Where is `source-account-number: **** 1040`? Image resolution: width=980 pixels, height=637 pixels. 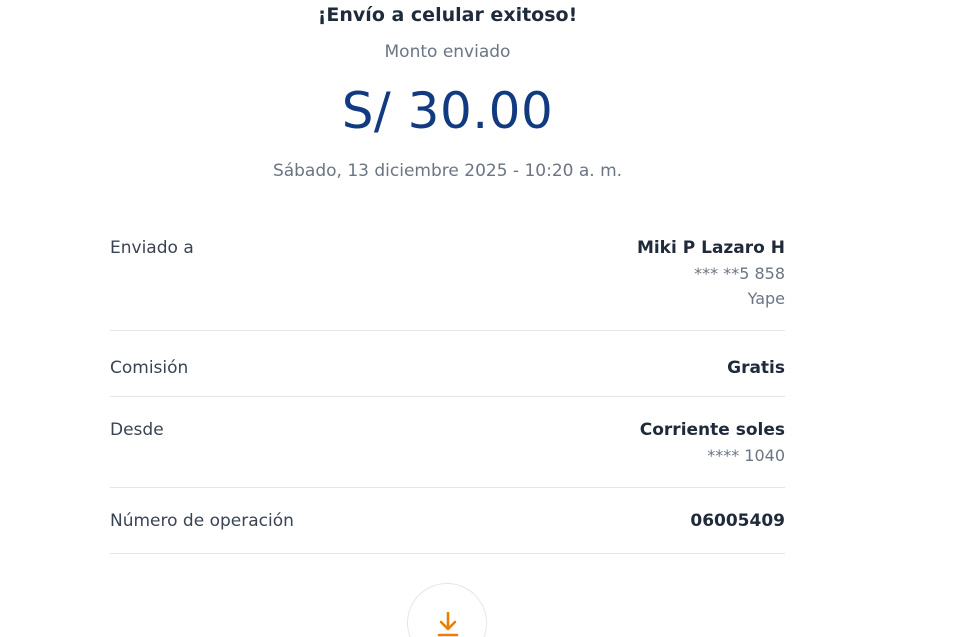 source-account-number: **** 1040 is located at coordinates (746, 455).